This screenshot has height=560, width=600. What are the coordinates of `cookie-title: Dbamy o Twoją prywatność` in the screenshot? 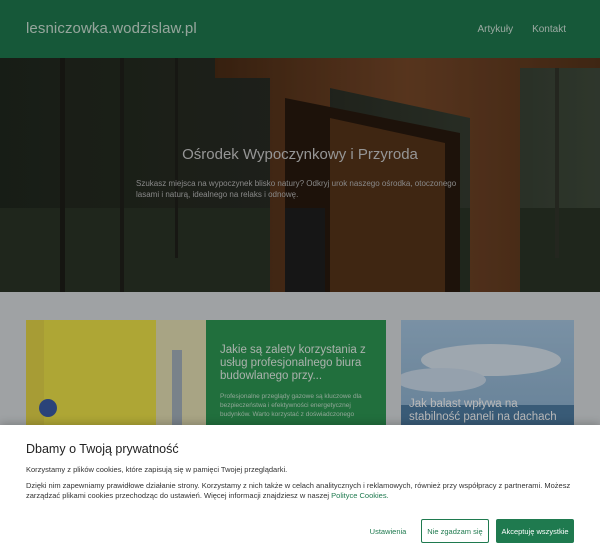 It's located at (102, 449).